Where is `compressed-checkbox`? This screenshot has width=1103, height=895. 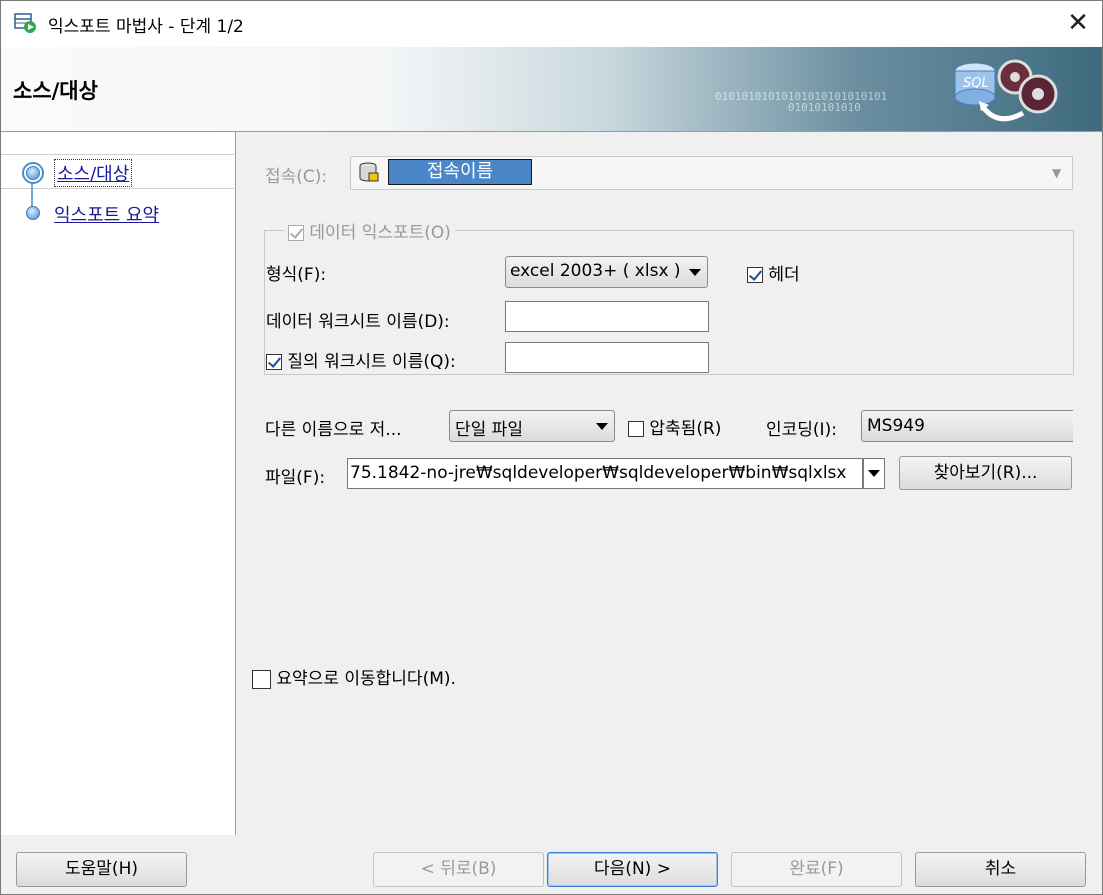
compressed-checkbox is located at coordinates (636, 429).